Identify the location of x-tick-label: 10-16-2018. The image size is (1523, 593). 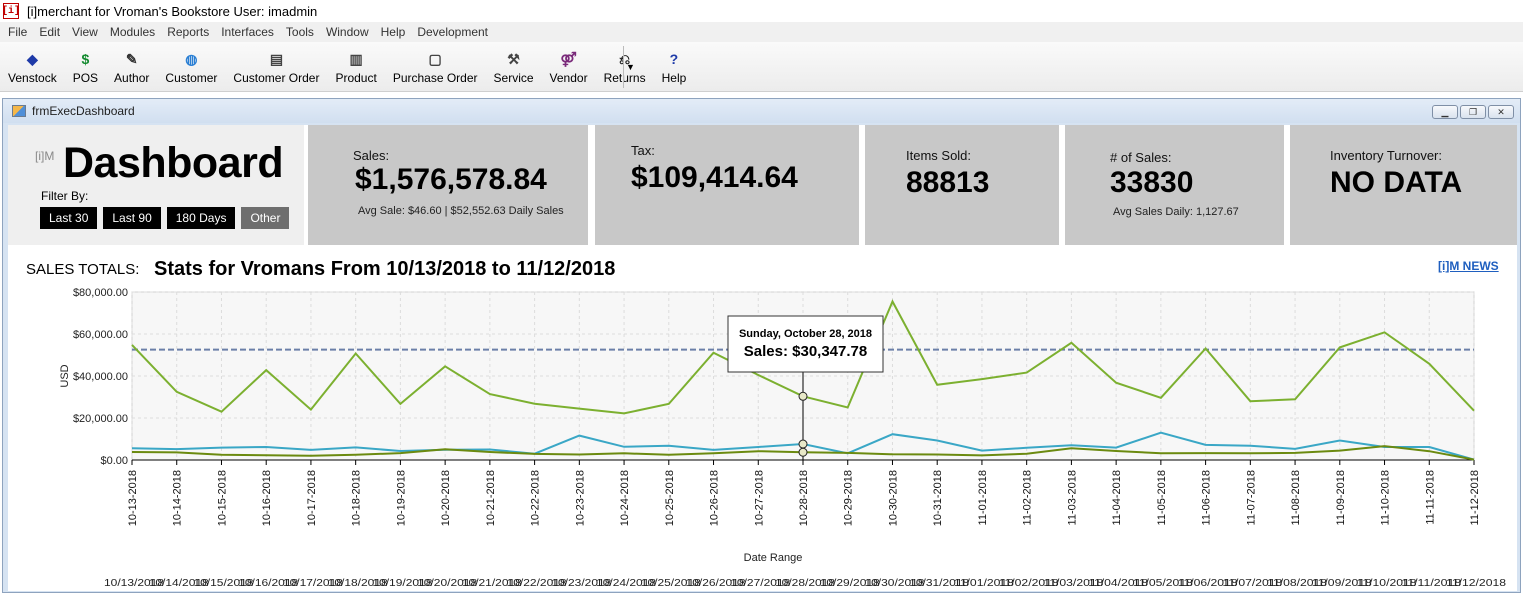
(267, 498).